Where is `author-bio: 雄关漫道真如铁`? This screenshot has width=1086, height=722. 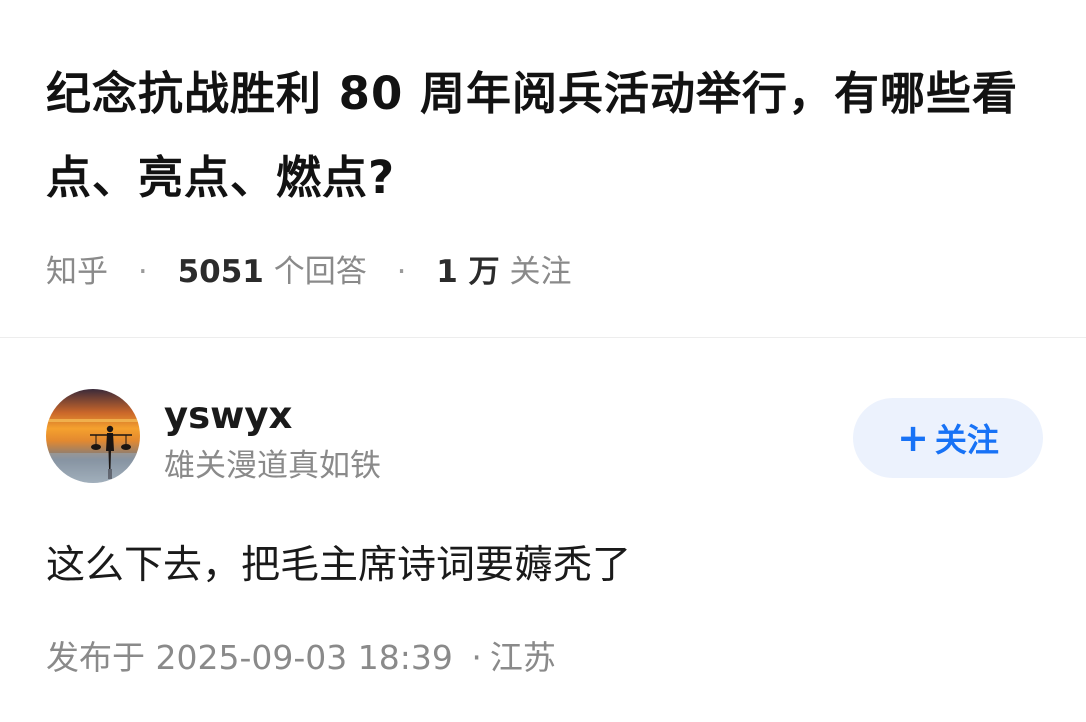
author-bio: 雄关漫道真如铁 is located at coordinates (272, 466).